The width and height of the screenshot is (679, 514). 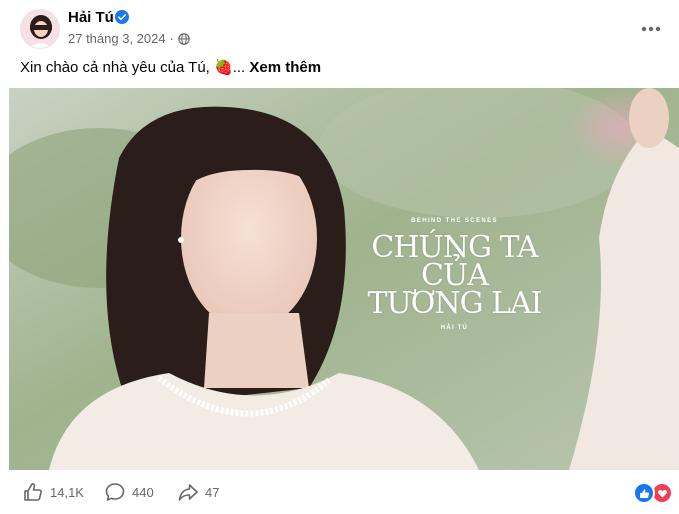 What do you see at coordinates (454, 328) in the screenshot?
I see `overlay-artist: HẢI TÚ` at bounding box center [454, 328].